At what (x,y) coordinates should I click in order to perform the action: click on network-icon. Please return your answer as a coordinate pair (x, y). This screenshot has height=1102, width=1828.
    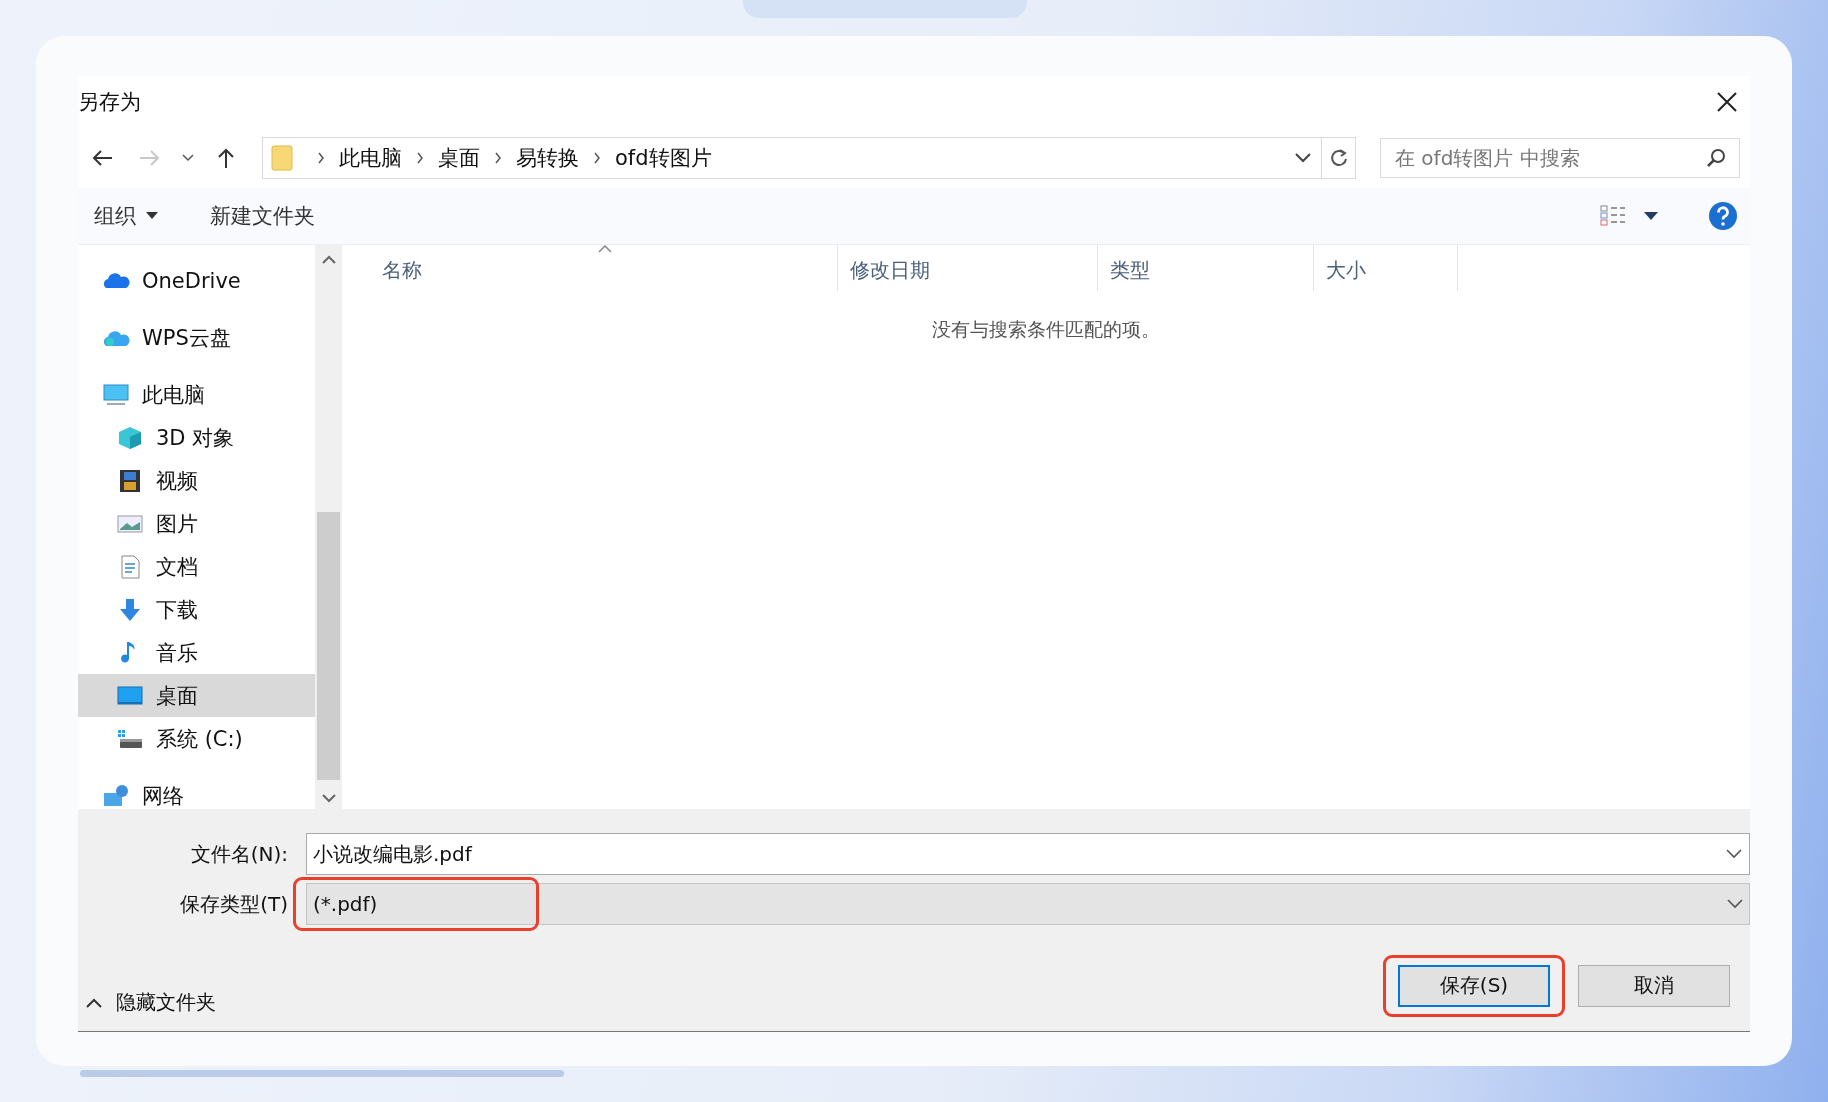
    Looking at the image, I should click on (116, 795).